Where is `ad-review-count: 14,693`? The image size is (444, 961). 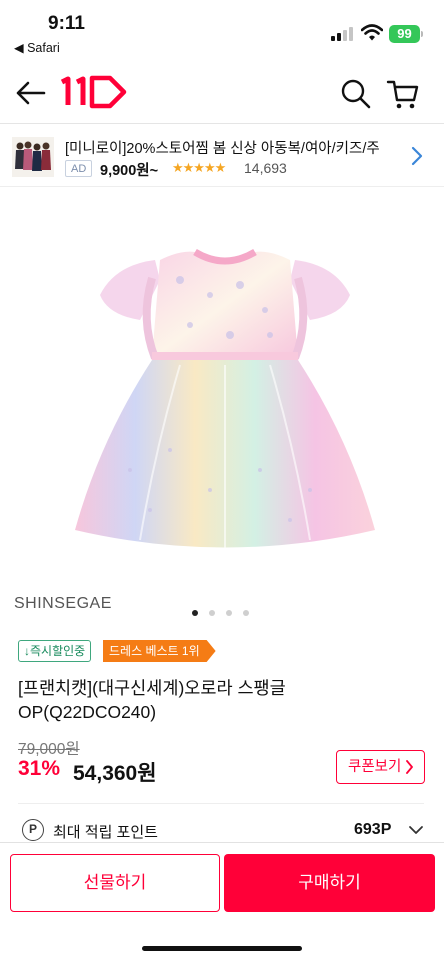 ad-review-count: 14,693 is located at coordinates (265, 168).